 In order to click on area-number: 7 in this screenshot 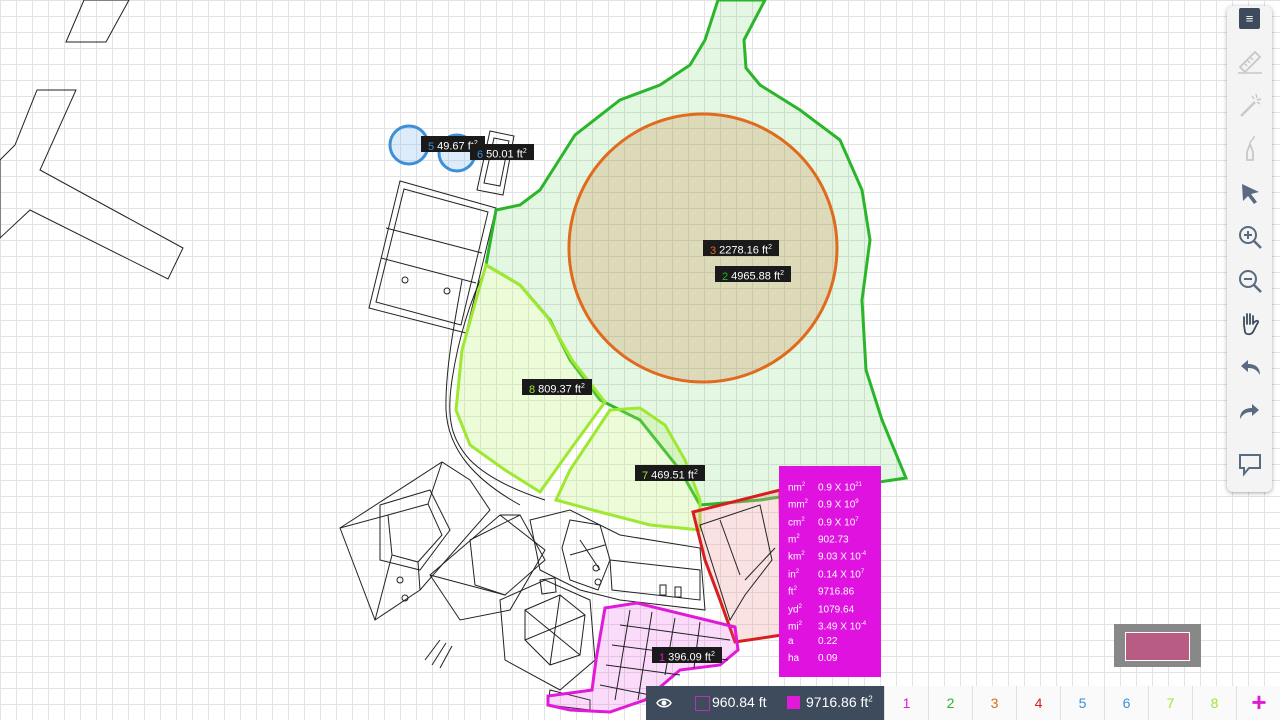, I will do `click(645, 475)`.